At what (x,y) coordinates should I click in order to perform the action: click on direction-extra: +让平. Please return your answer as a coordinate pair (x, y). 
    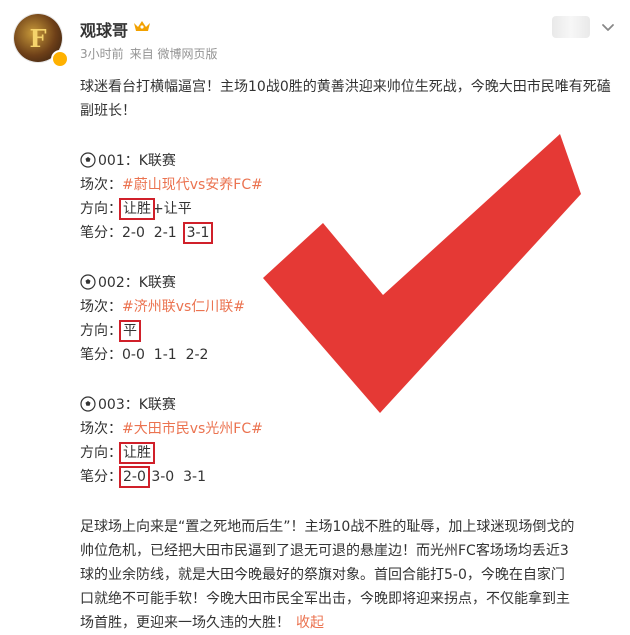
    Looking at the image, I should click on (172, 209).